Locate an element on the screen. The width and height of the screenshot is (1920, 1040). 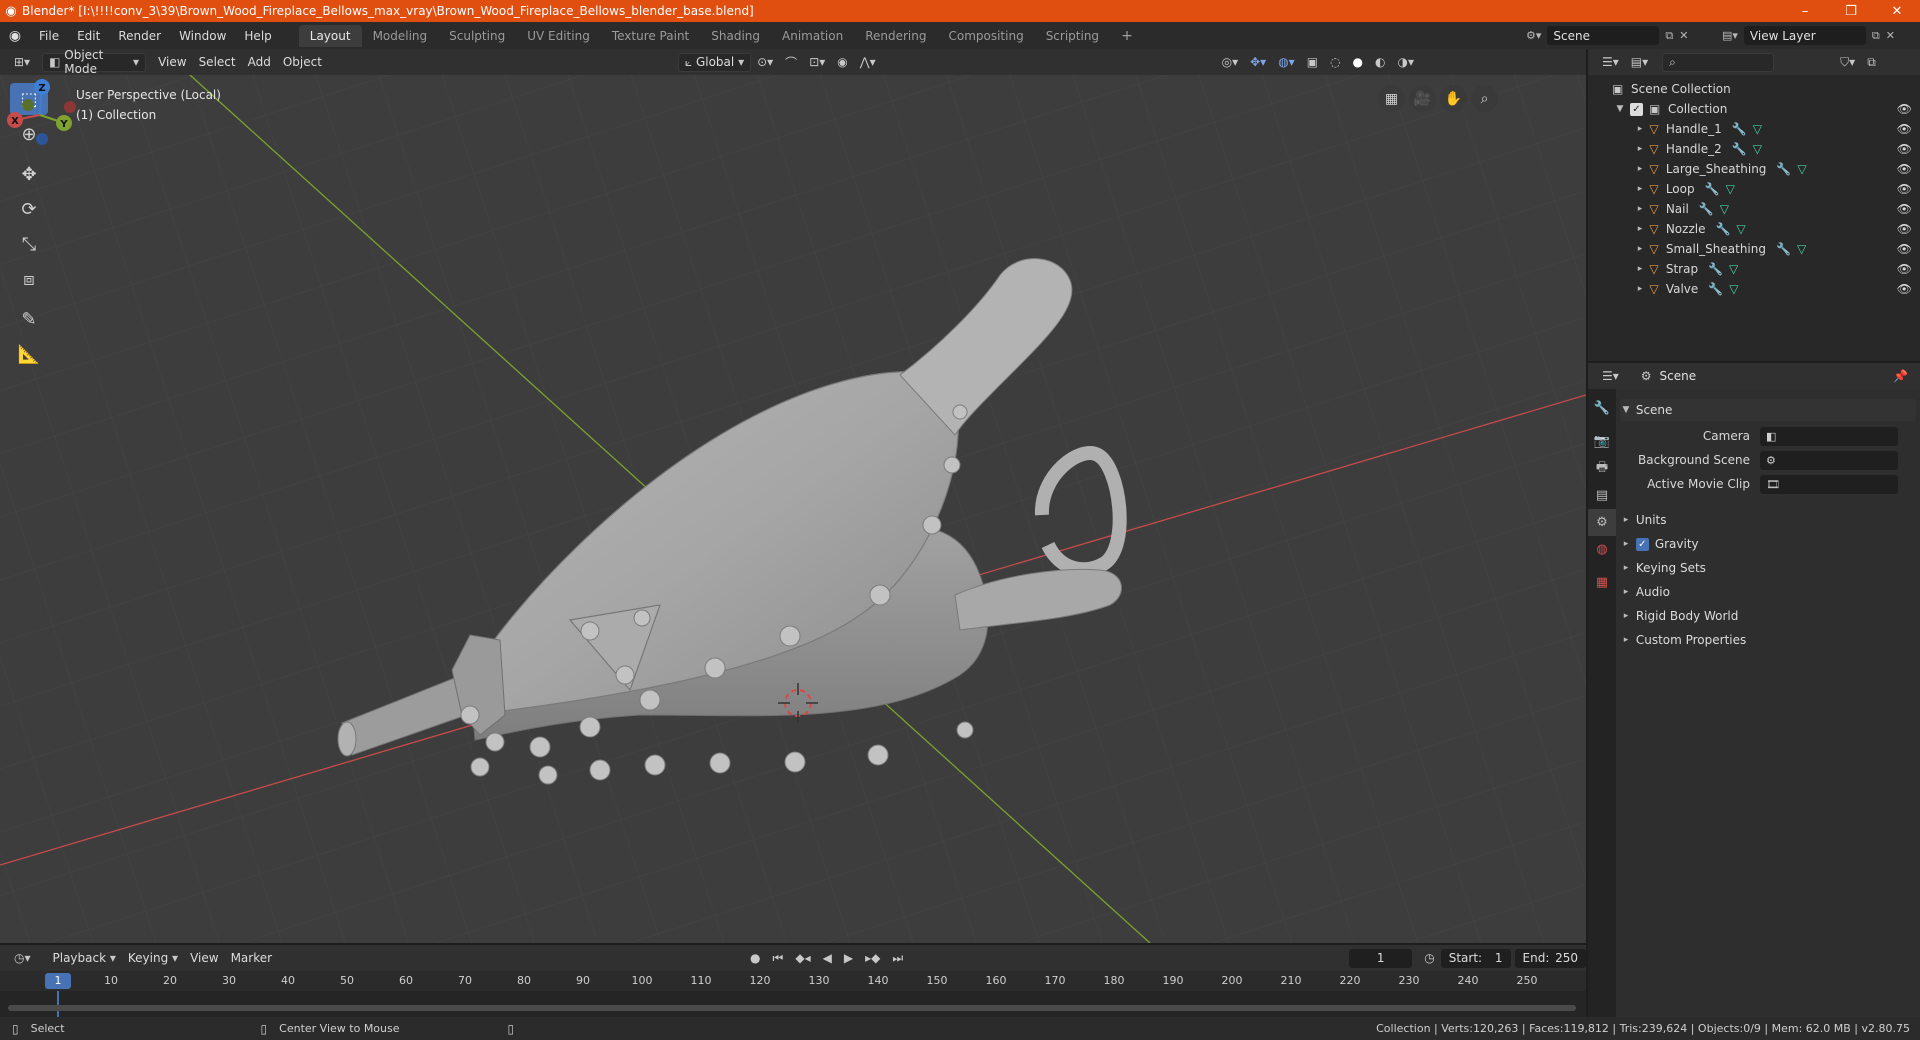
units-panel-header: ▸ Units is located at coordinates (1768, 520).